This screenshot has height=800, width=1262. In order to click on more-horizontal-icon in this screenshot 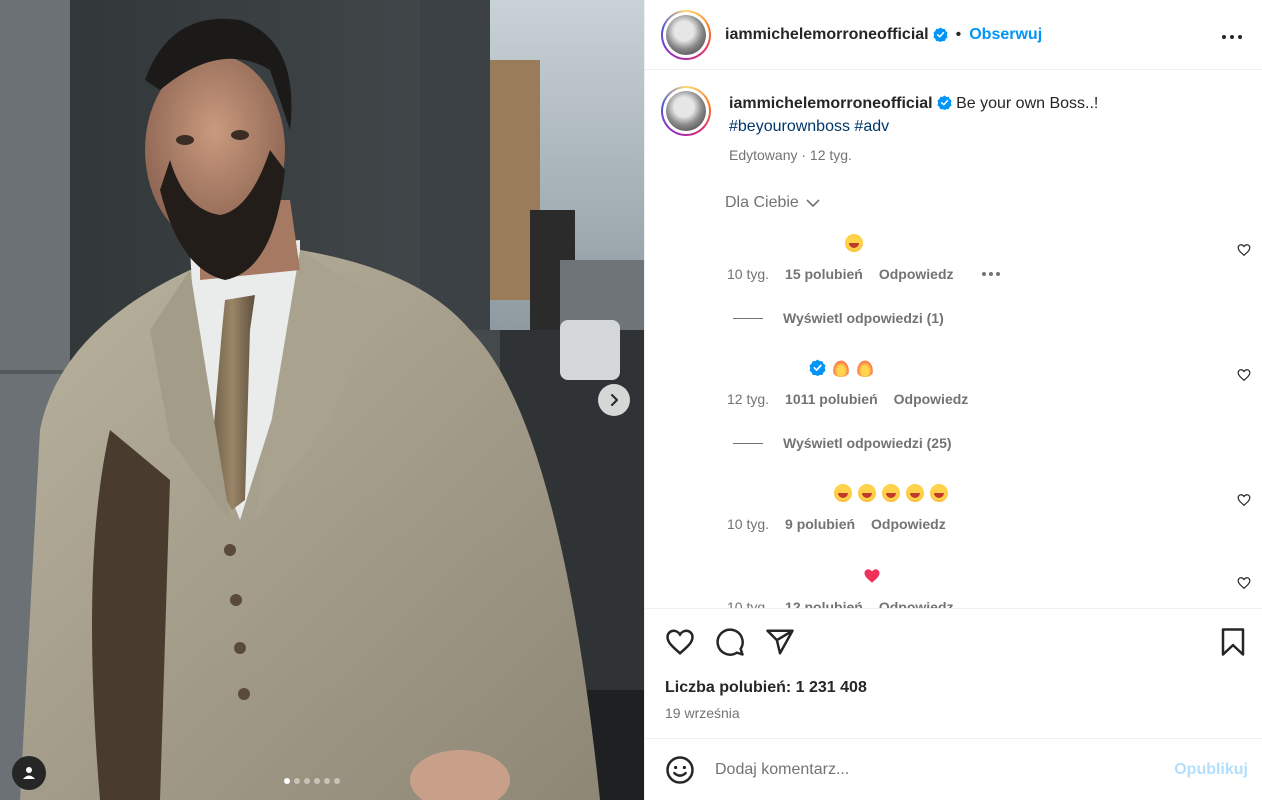, I will do `click(1232, 35)`.